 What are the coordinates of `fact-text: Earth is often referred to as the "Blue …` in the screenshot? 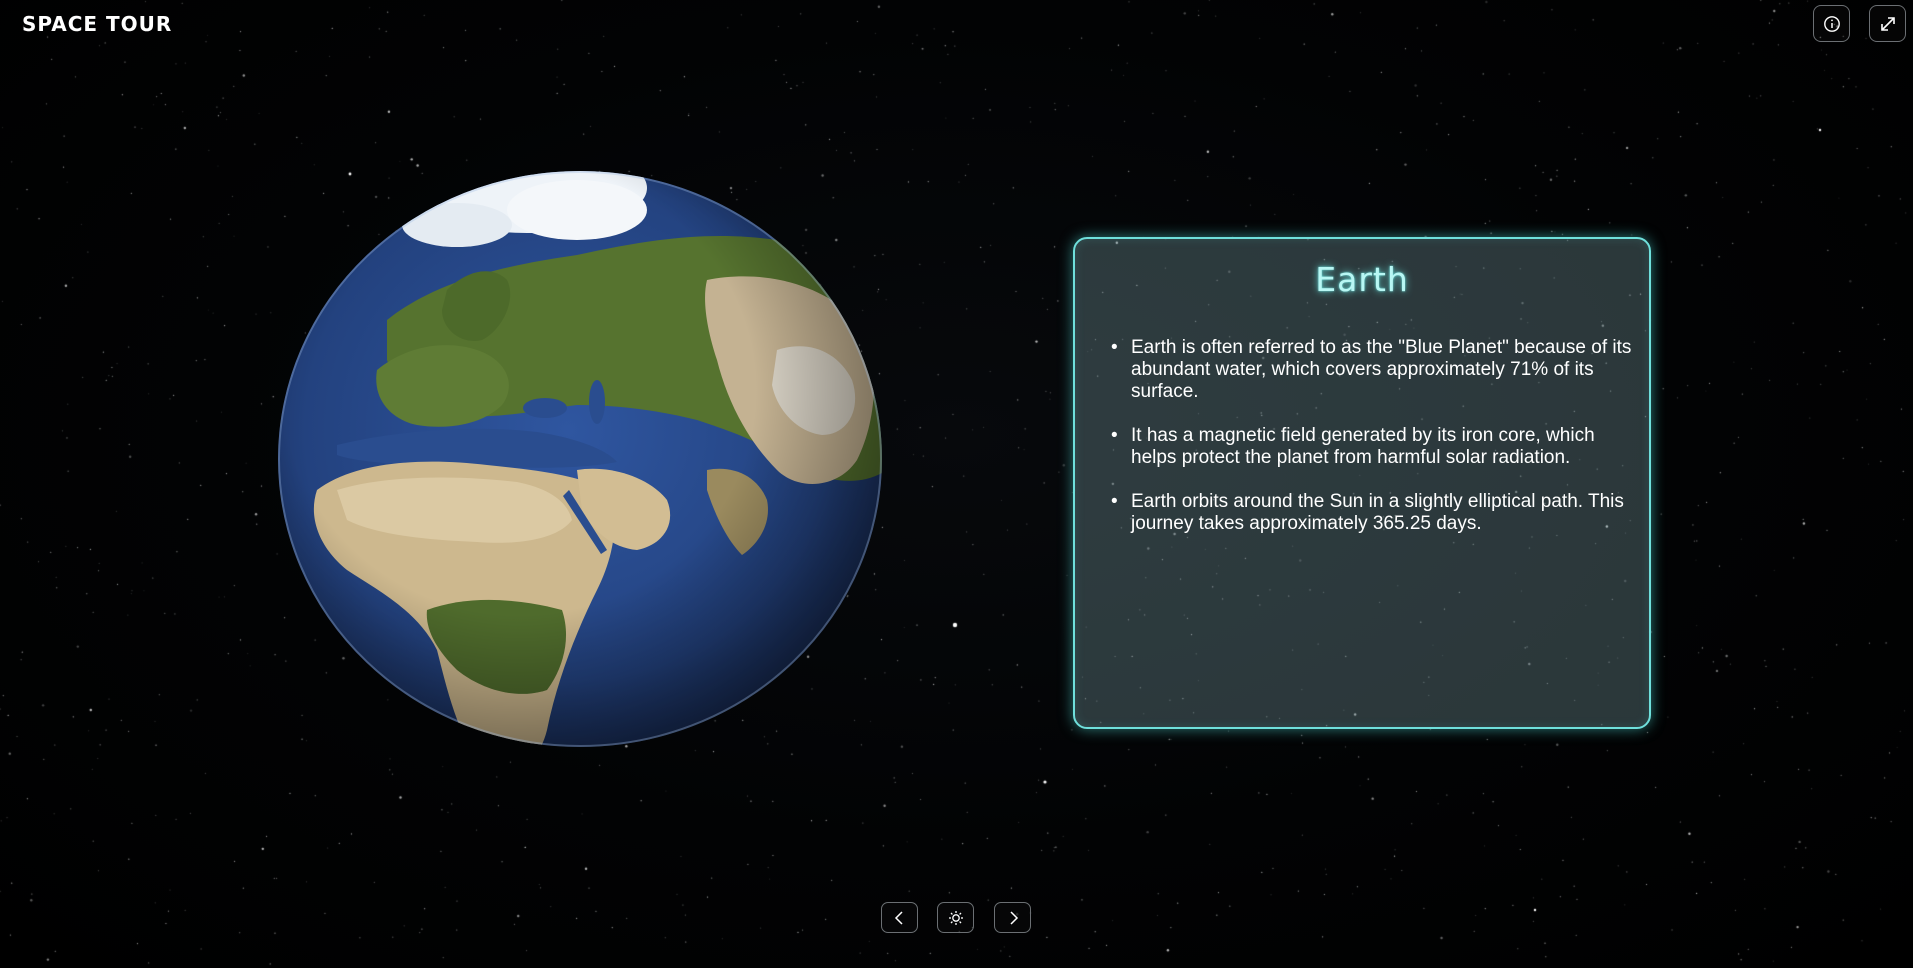 It's located at (1381, 369).